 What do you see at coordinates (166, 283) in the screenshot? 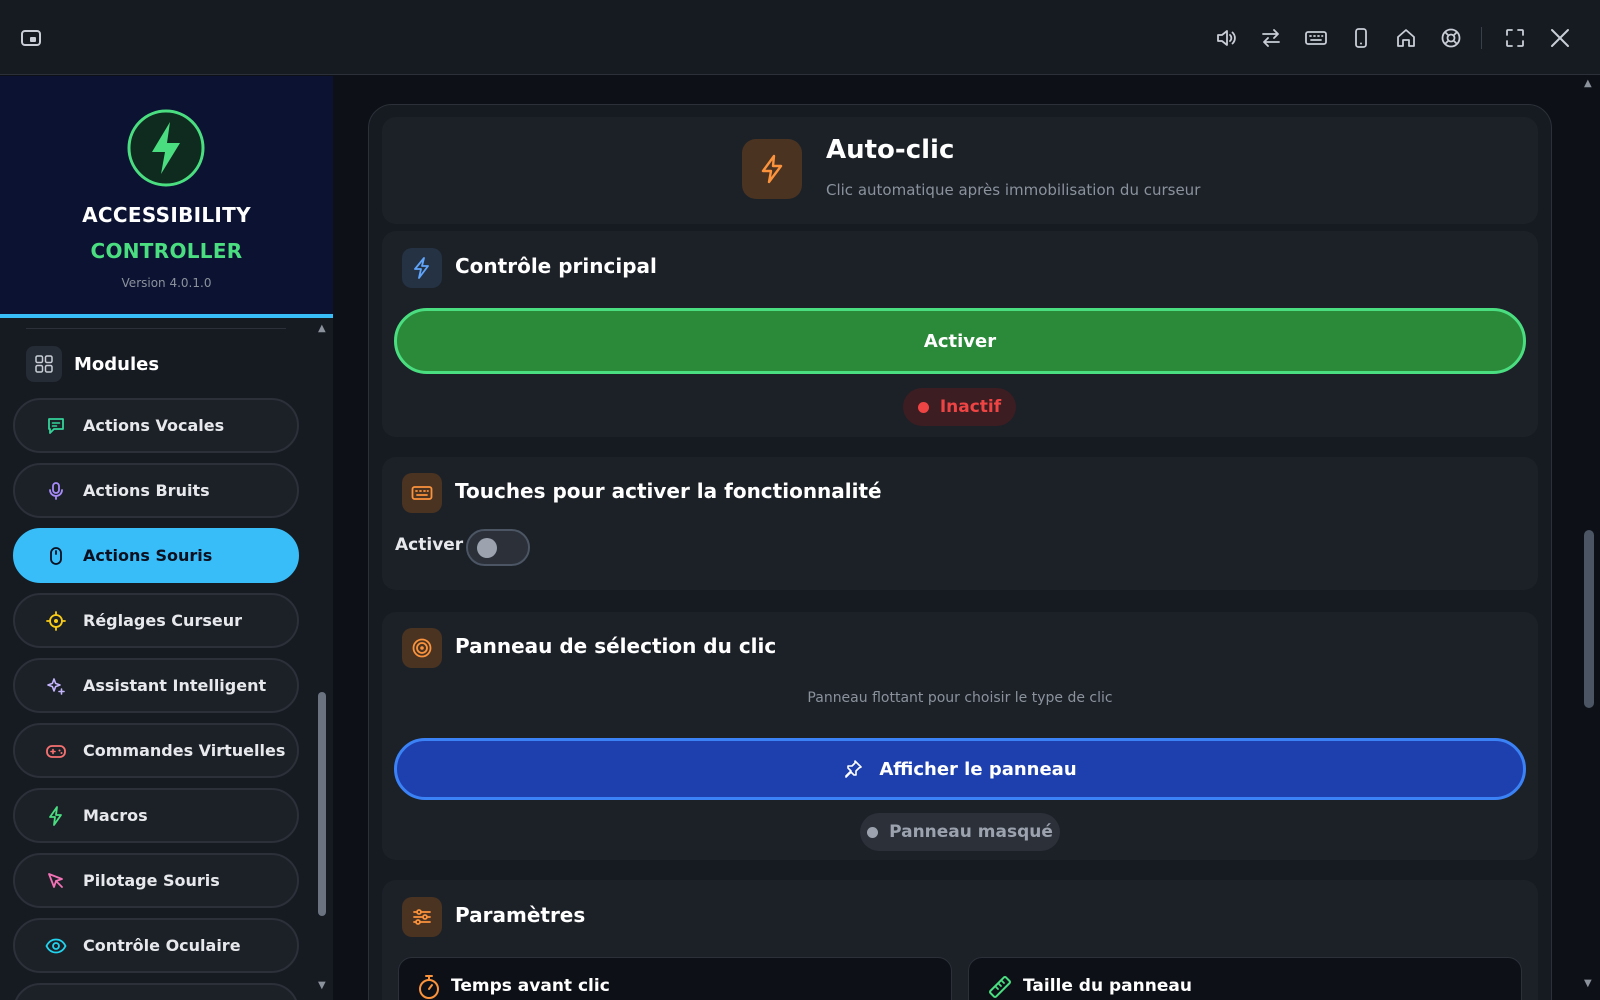
I see `app-version: Version 4.0.1.0` at bounding box center [166, 283].